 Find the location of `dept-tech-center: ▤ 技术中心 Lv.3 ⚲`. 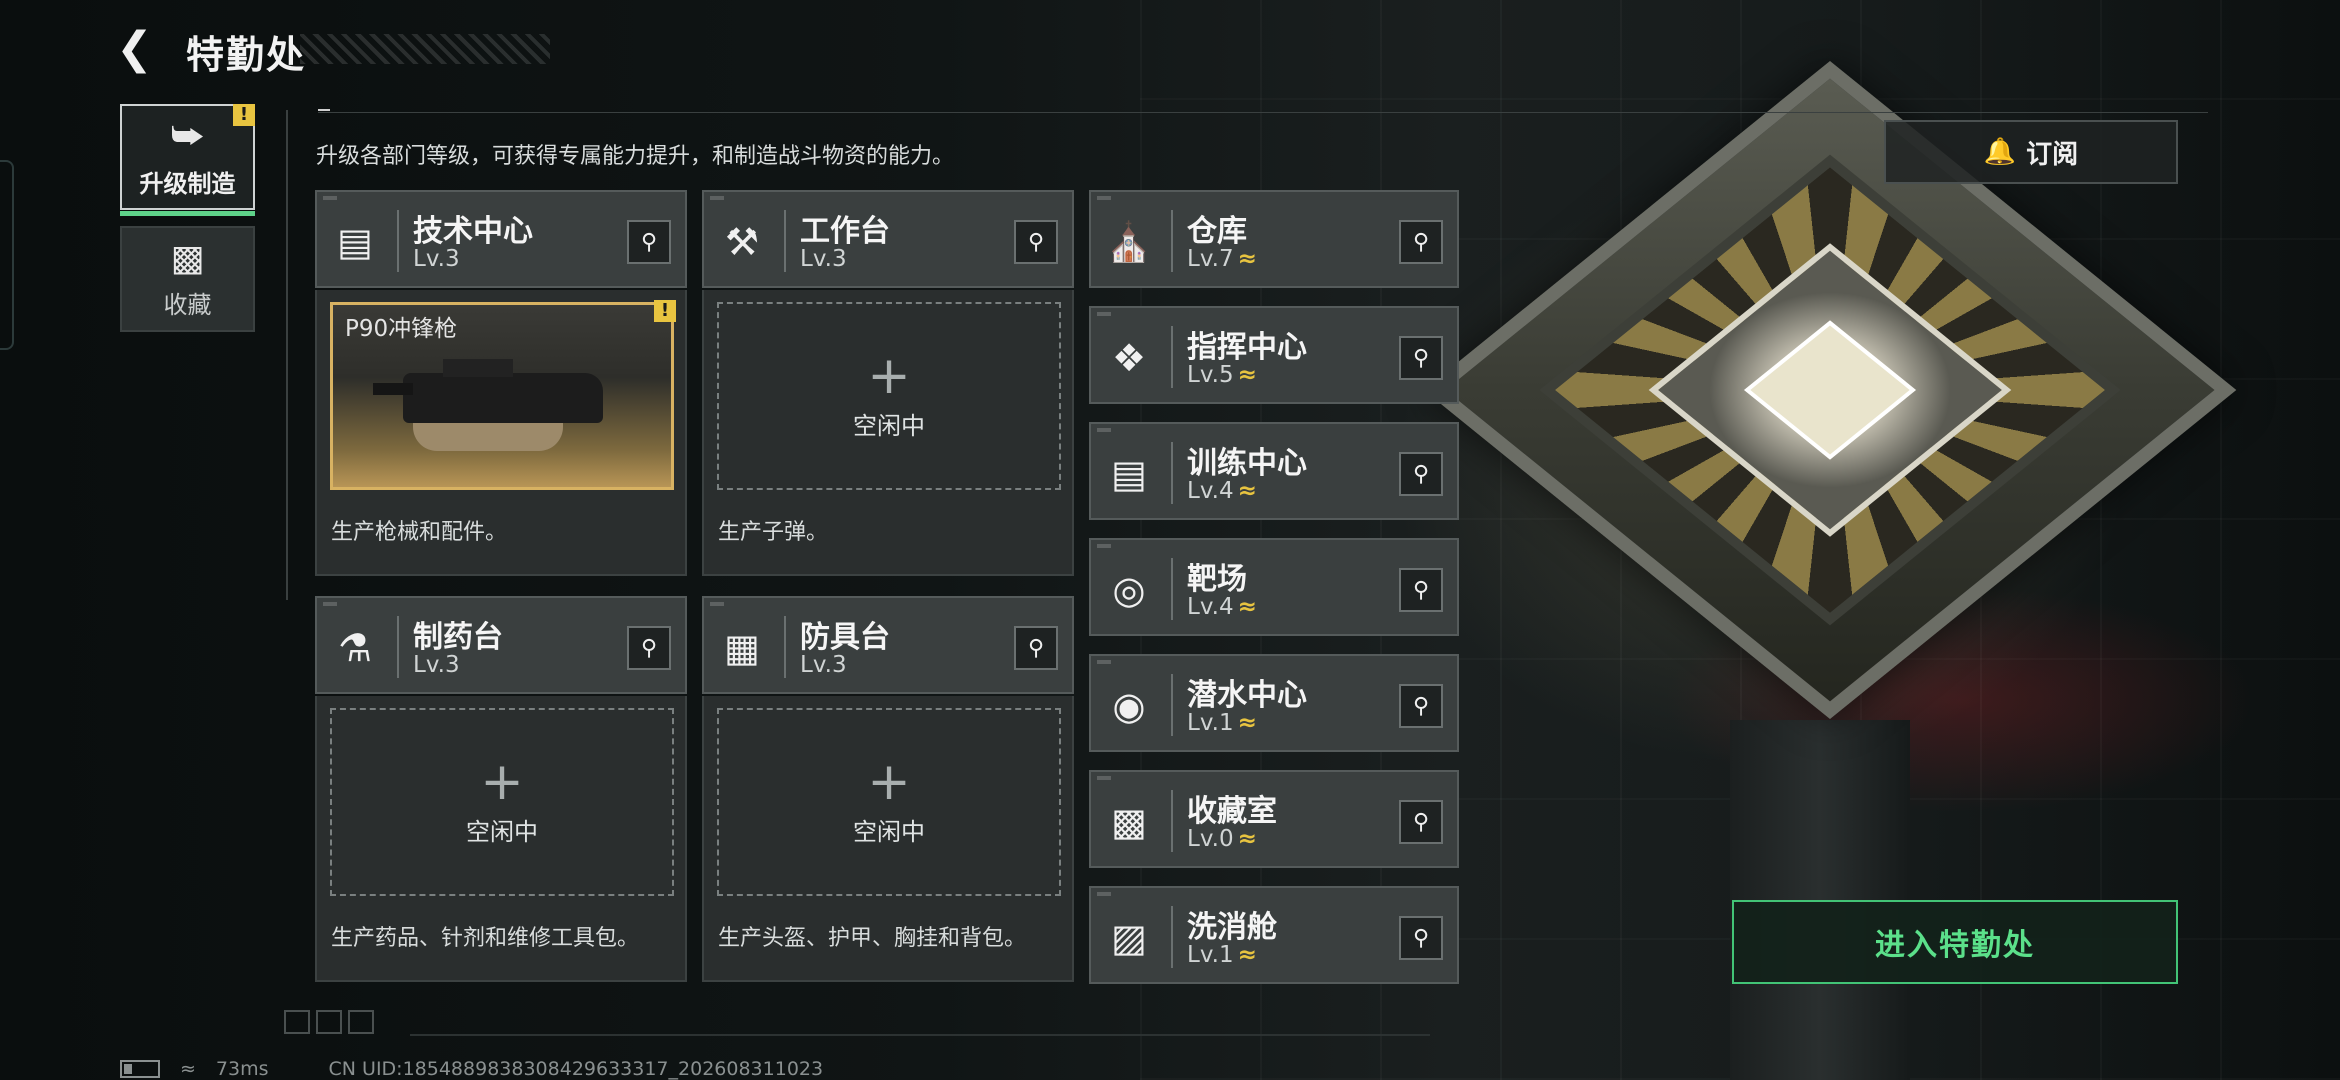

dept-tech-center: ▤ 技术中心 Lv.3 ⚲ is located at coordinates (501, 239).